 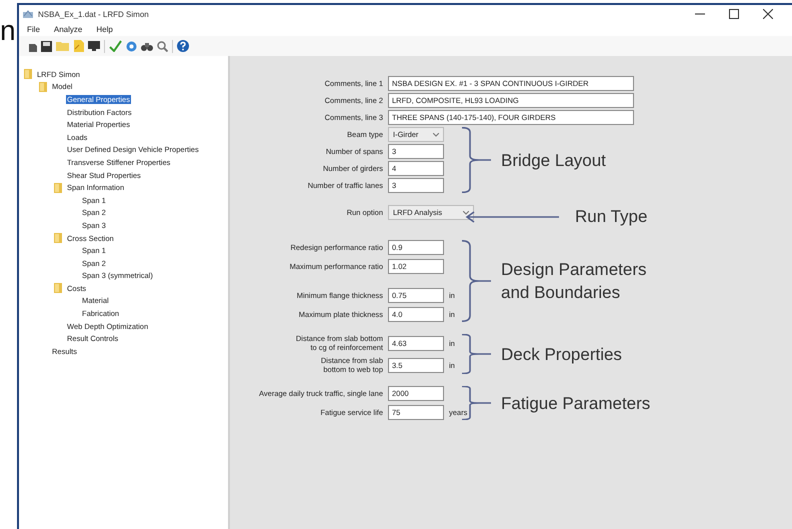 I want to click on check-icon, so click(x=115, y=46).